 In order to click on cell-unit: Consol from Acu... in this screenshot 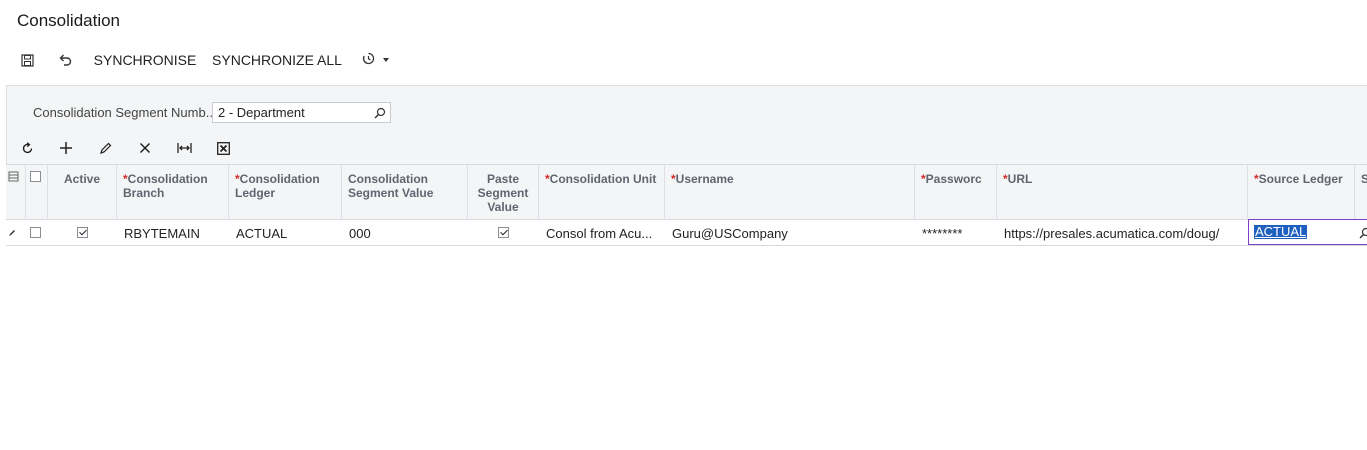, I will do `click(602, 233)`.